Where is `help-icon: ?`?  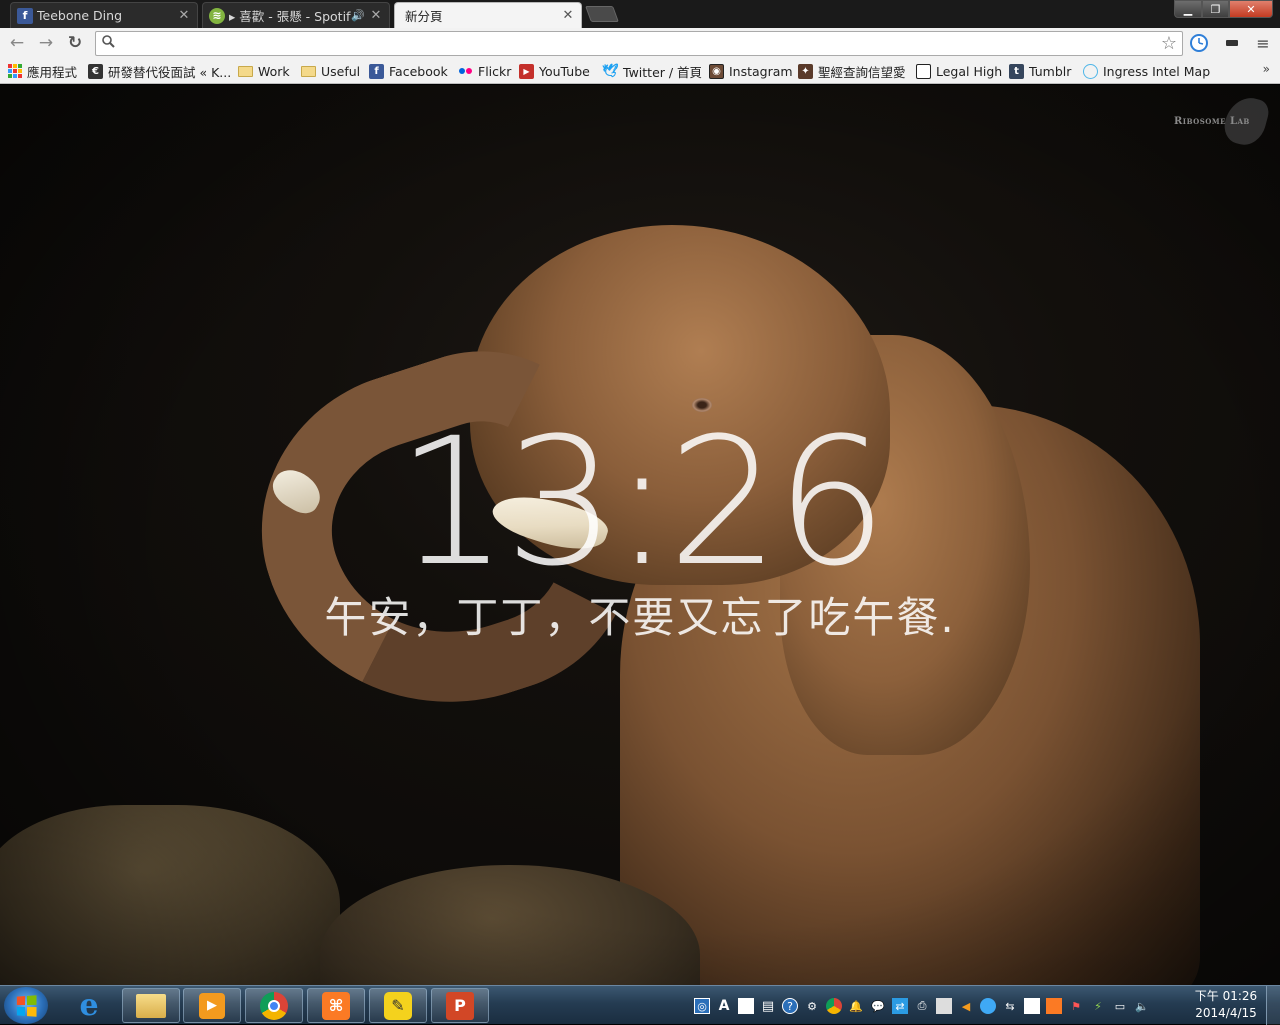 help-icon: ? is located at coordinates (790, 1006).